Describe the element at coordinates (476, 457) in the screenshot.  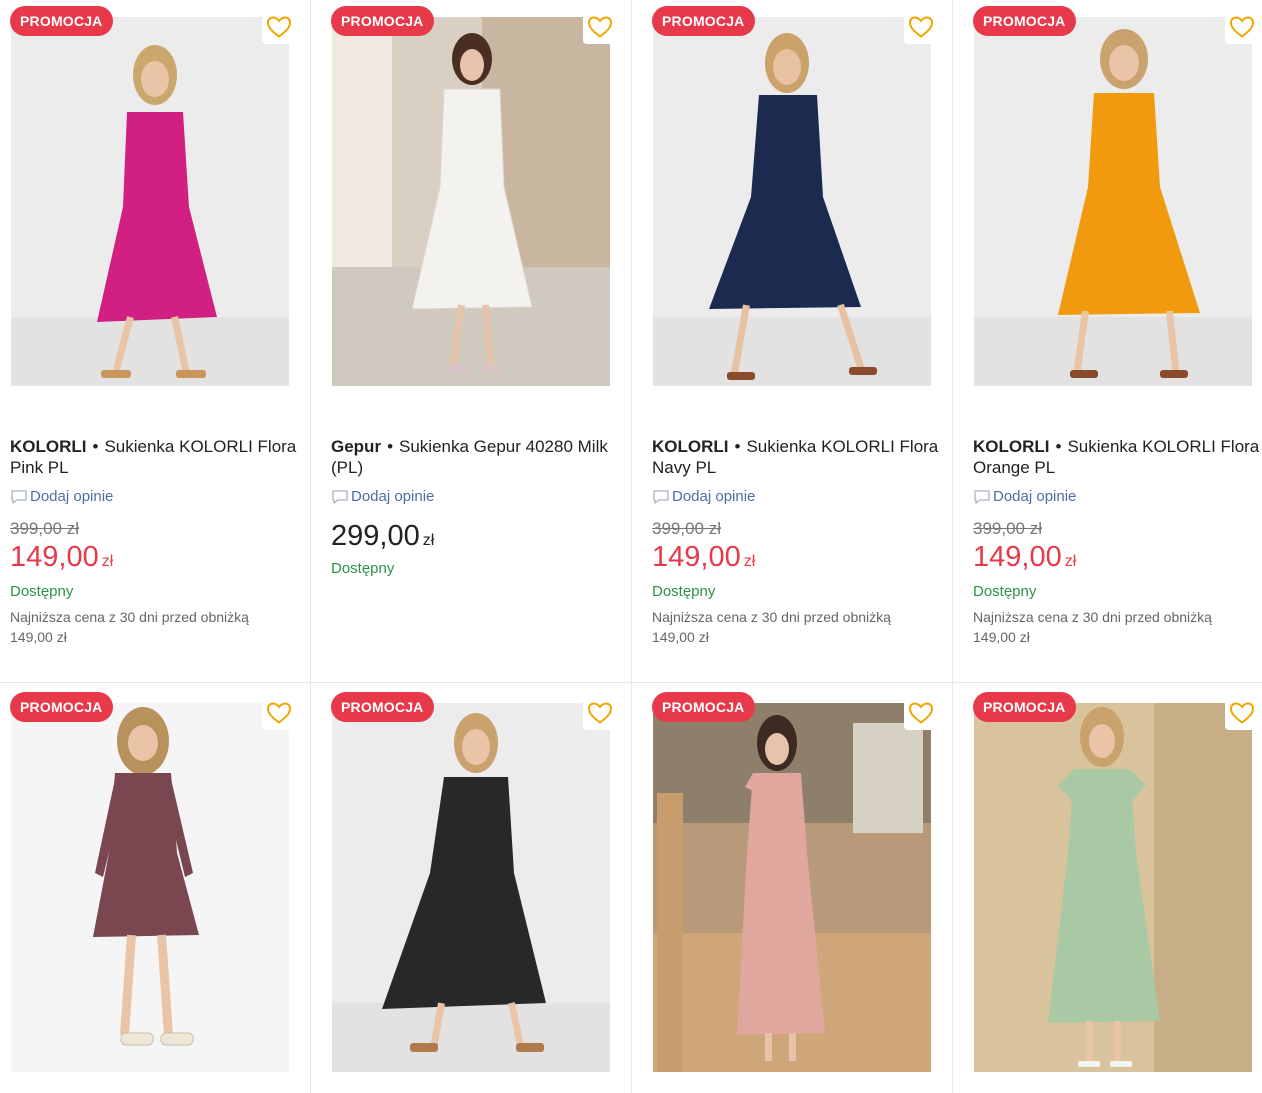
I see `product-title: Gepur • Sukienka Gepur 40280 Milk (PL)` at that location.